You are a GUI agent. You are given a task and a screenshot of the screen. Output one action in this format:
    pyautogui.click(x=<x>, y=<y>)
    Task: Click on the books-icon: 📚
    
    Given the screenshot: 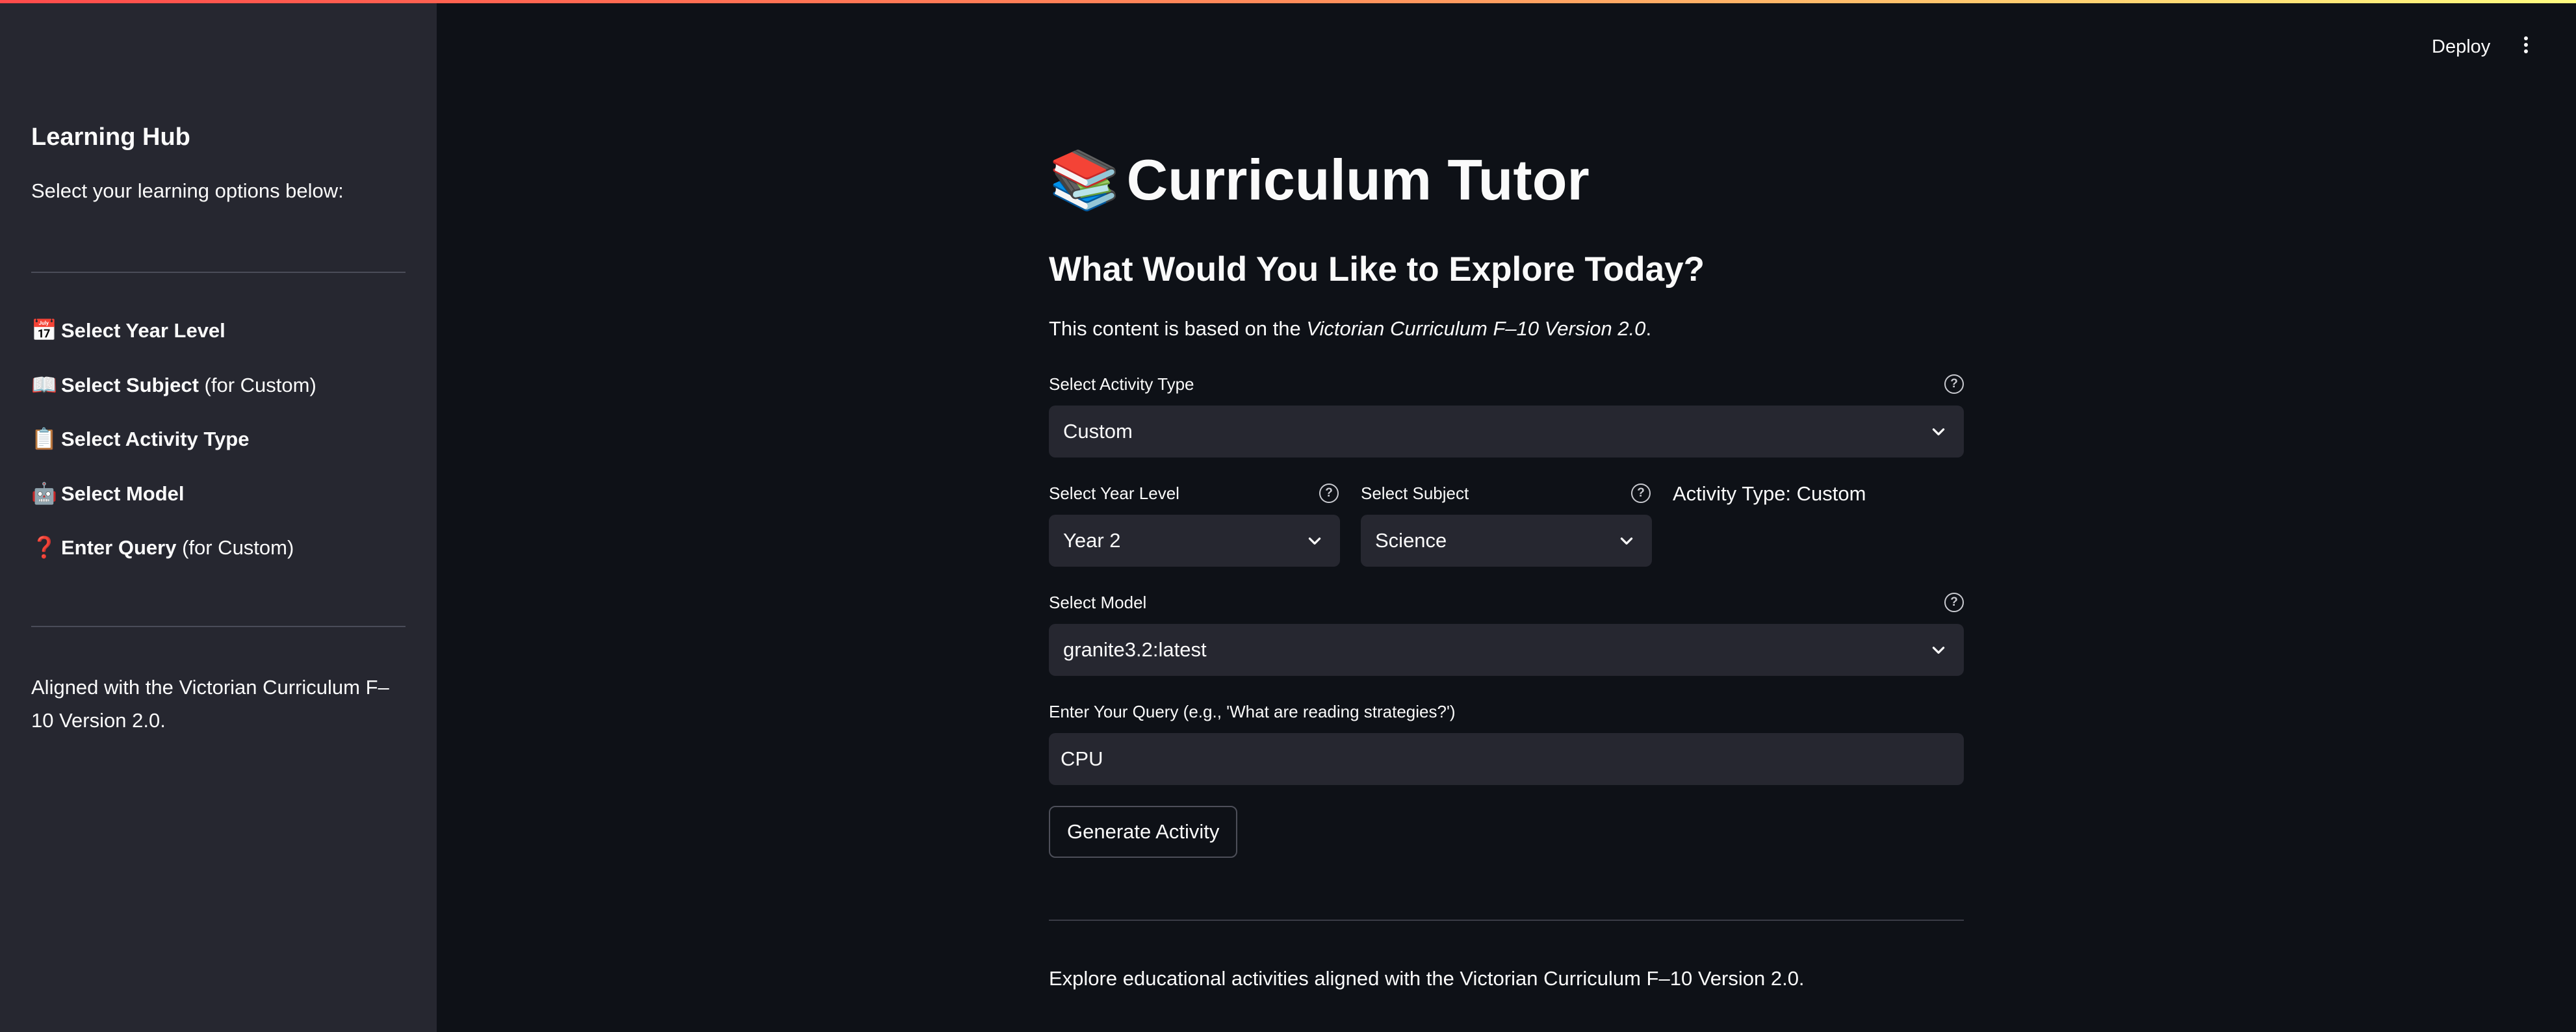 What is the action you would take?
    pyautogui.click(x=1084, y=180)
    